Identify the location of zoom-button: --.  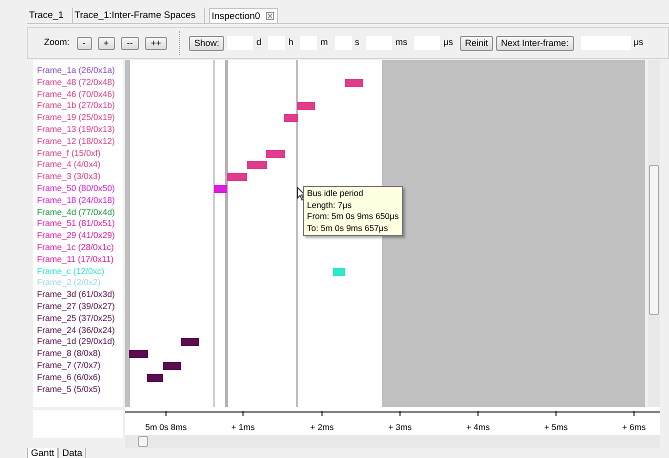
(129, 43).